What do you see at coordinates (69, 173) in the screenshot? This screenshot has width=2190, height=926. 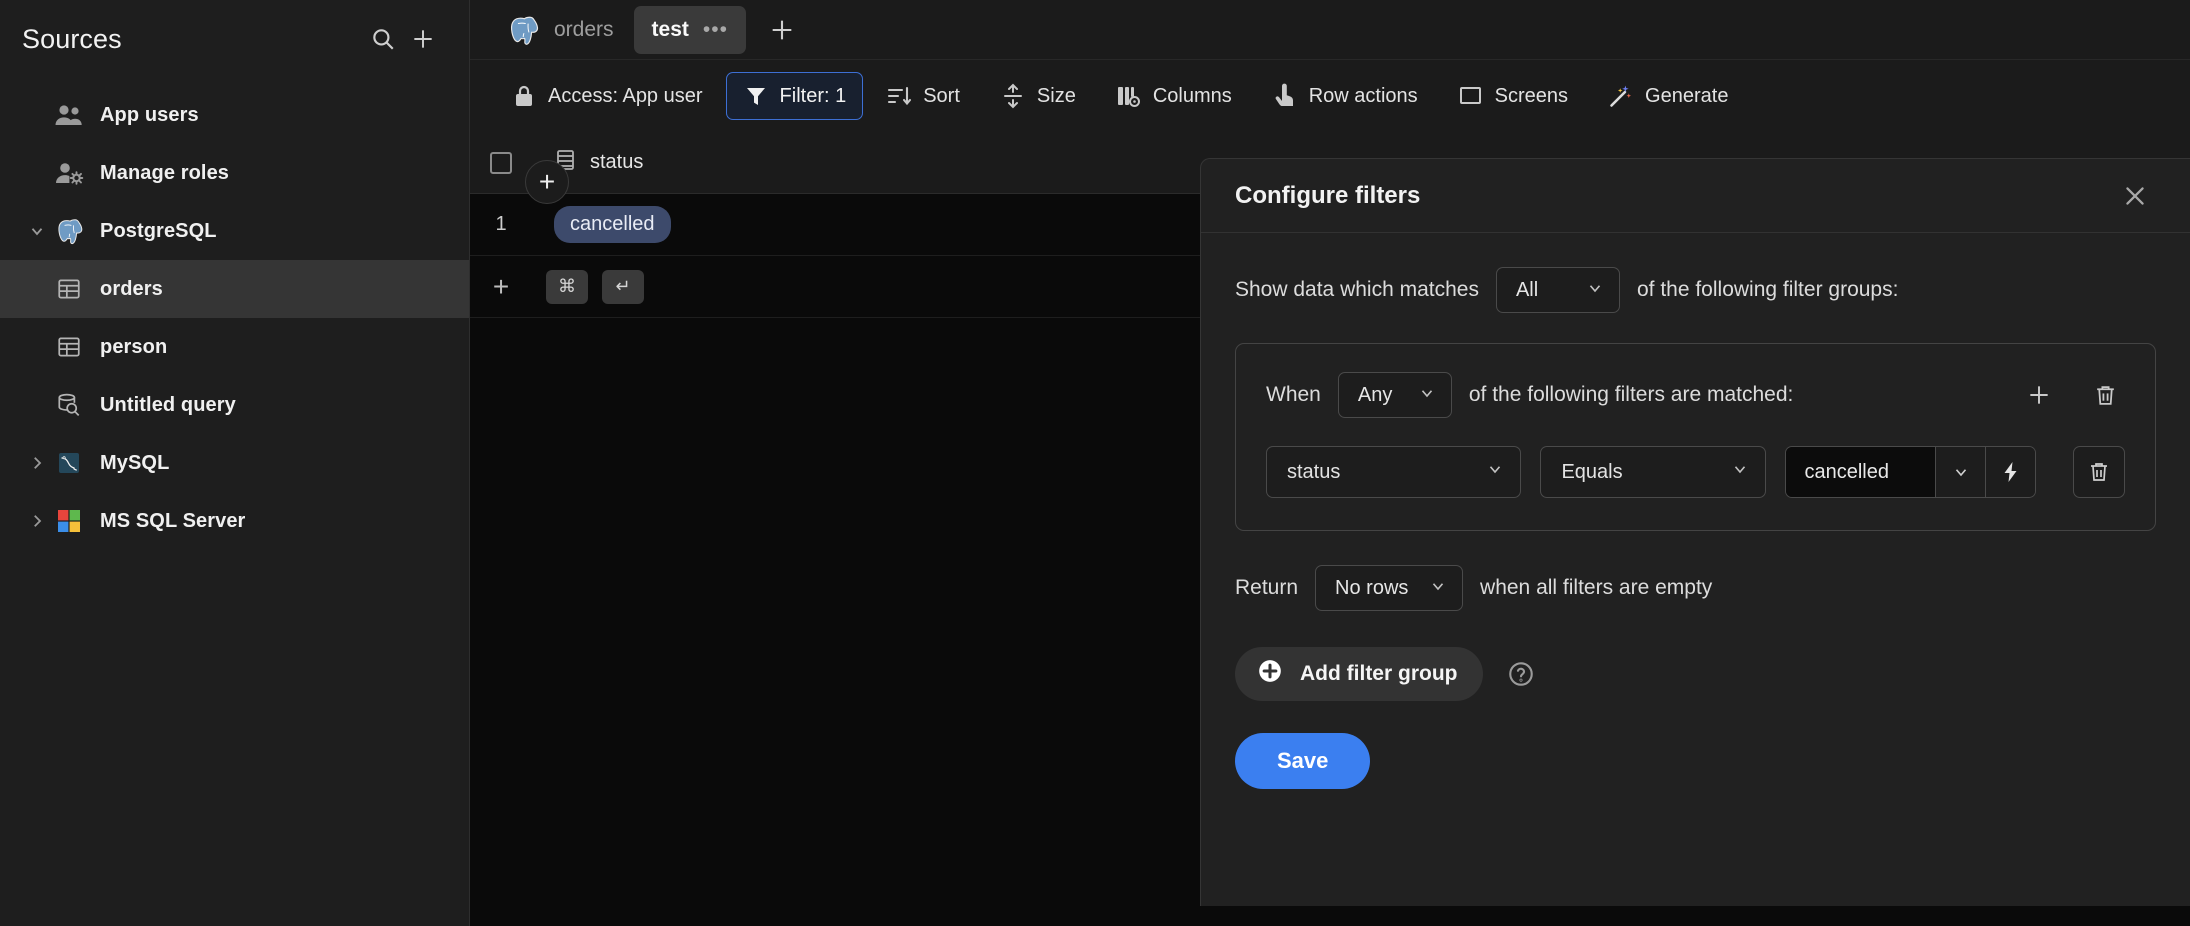 I see `manage-roles-icon` at bounding box center [69, 173].